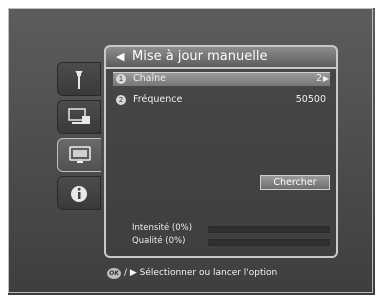  Describe the element at coordinates (269, 229) in the screenshot. I see `signal-strength-bar` at that location.